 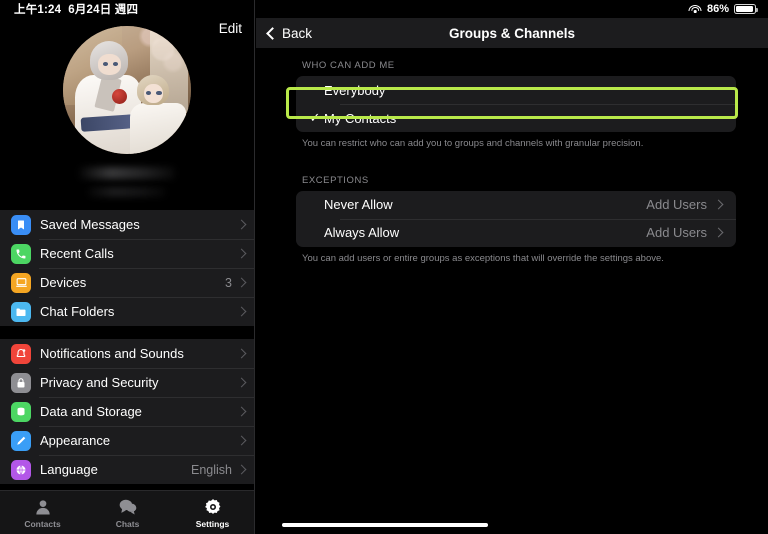 What do you see at coordinates (127, 469) in the screenshot?
I see `sidebar-item-language: Language English` at bounding box center [127, 469].